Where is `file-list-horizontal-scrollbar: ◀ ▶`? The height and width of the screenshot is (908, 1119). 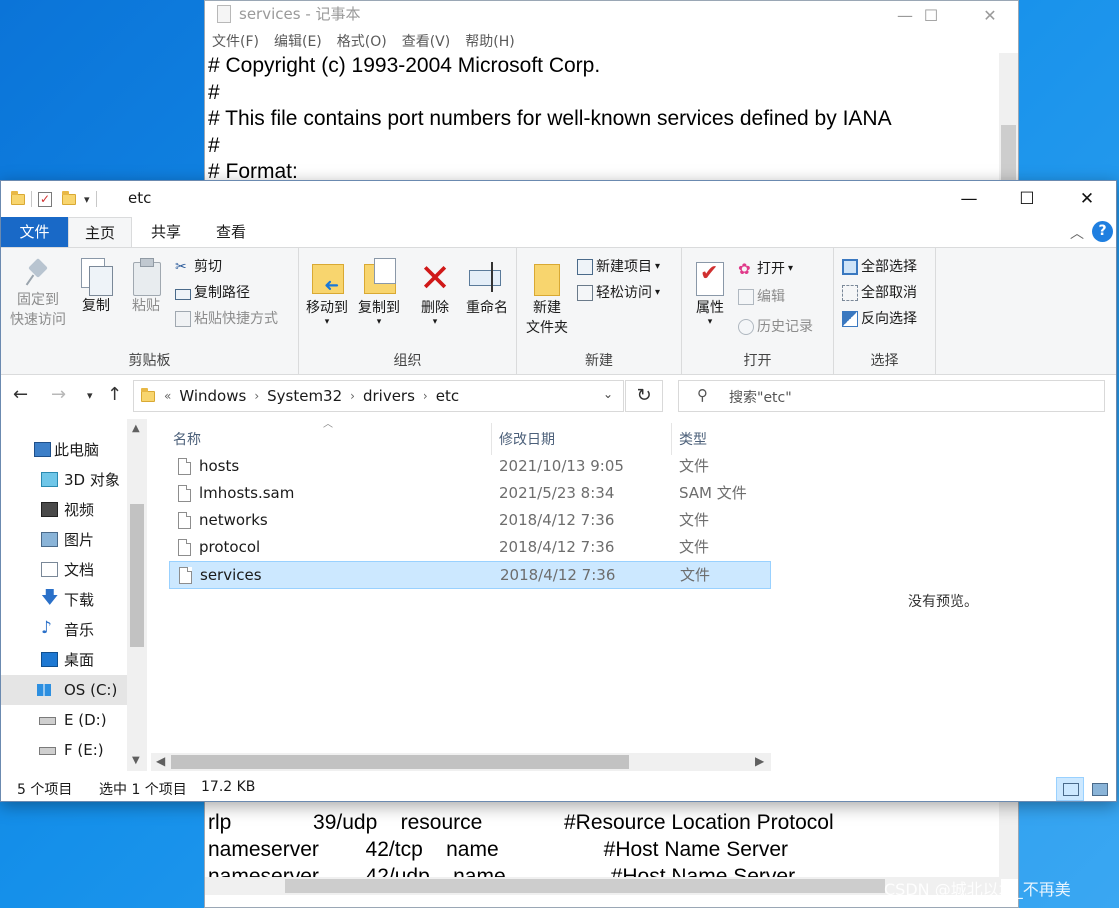
file-list-horizontal-scrollbar: ◀ ▶ is located at coordinates (461, 762).